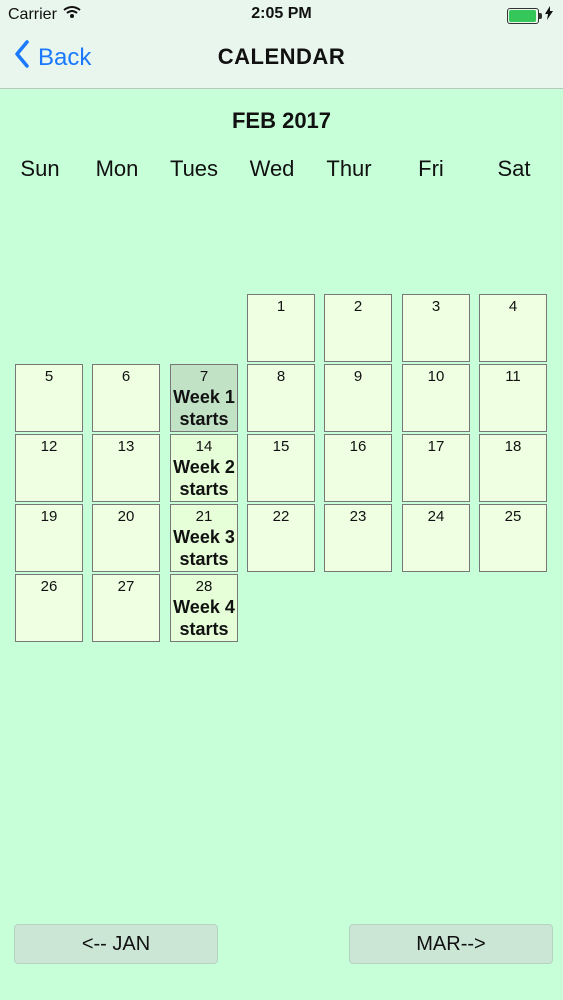 Image resolution: width=563 pixels, height=1000 pixels. What do you see at coordinates (436, 328) in the screenshot?
I see `day-cell: 3` at bounding box center [436, 328].